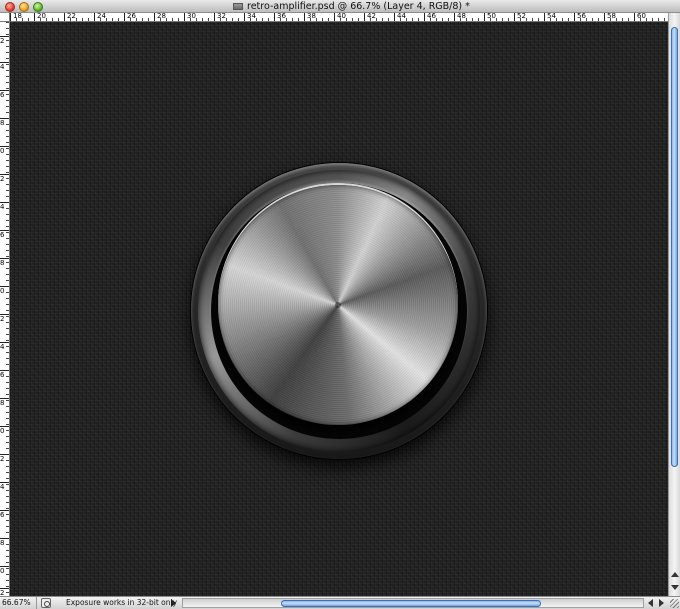  I want to click on knob-center, so click(338, 305).